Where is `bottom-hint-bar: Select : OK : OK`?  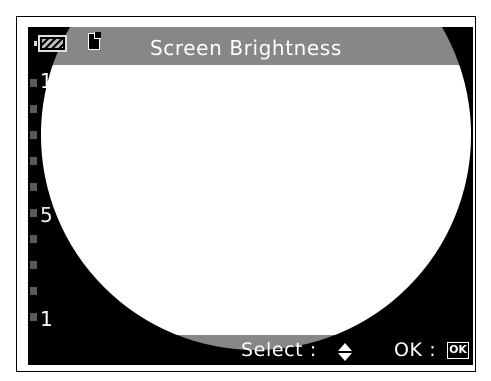
bottom-hint-bar: Select : OK : OK is located at coordinates (250, 350).